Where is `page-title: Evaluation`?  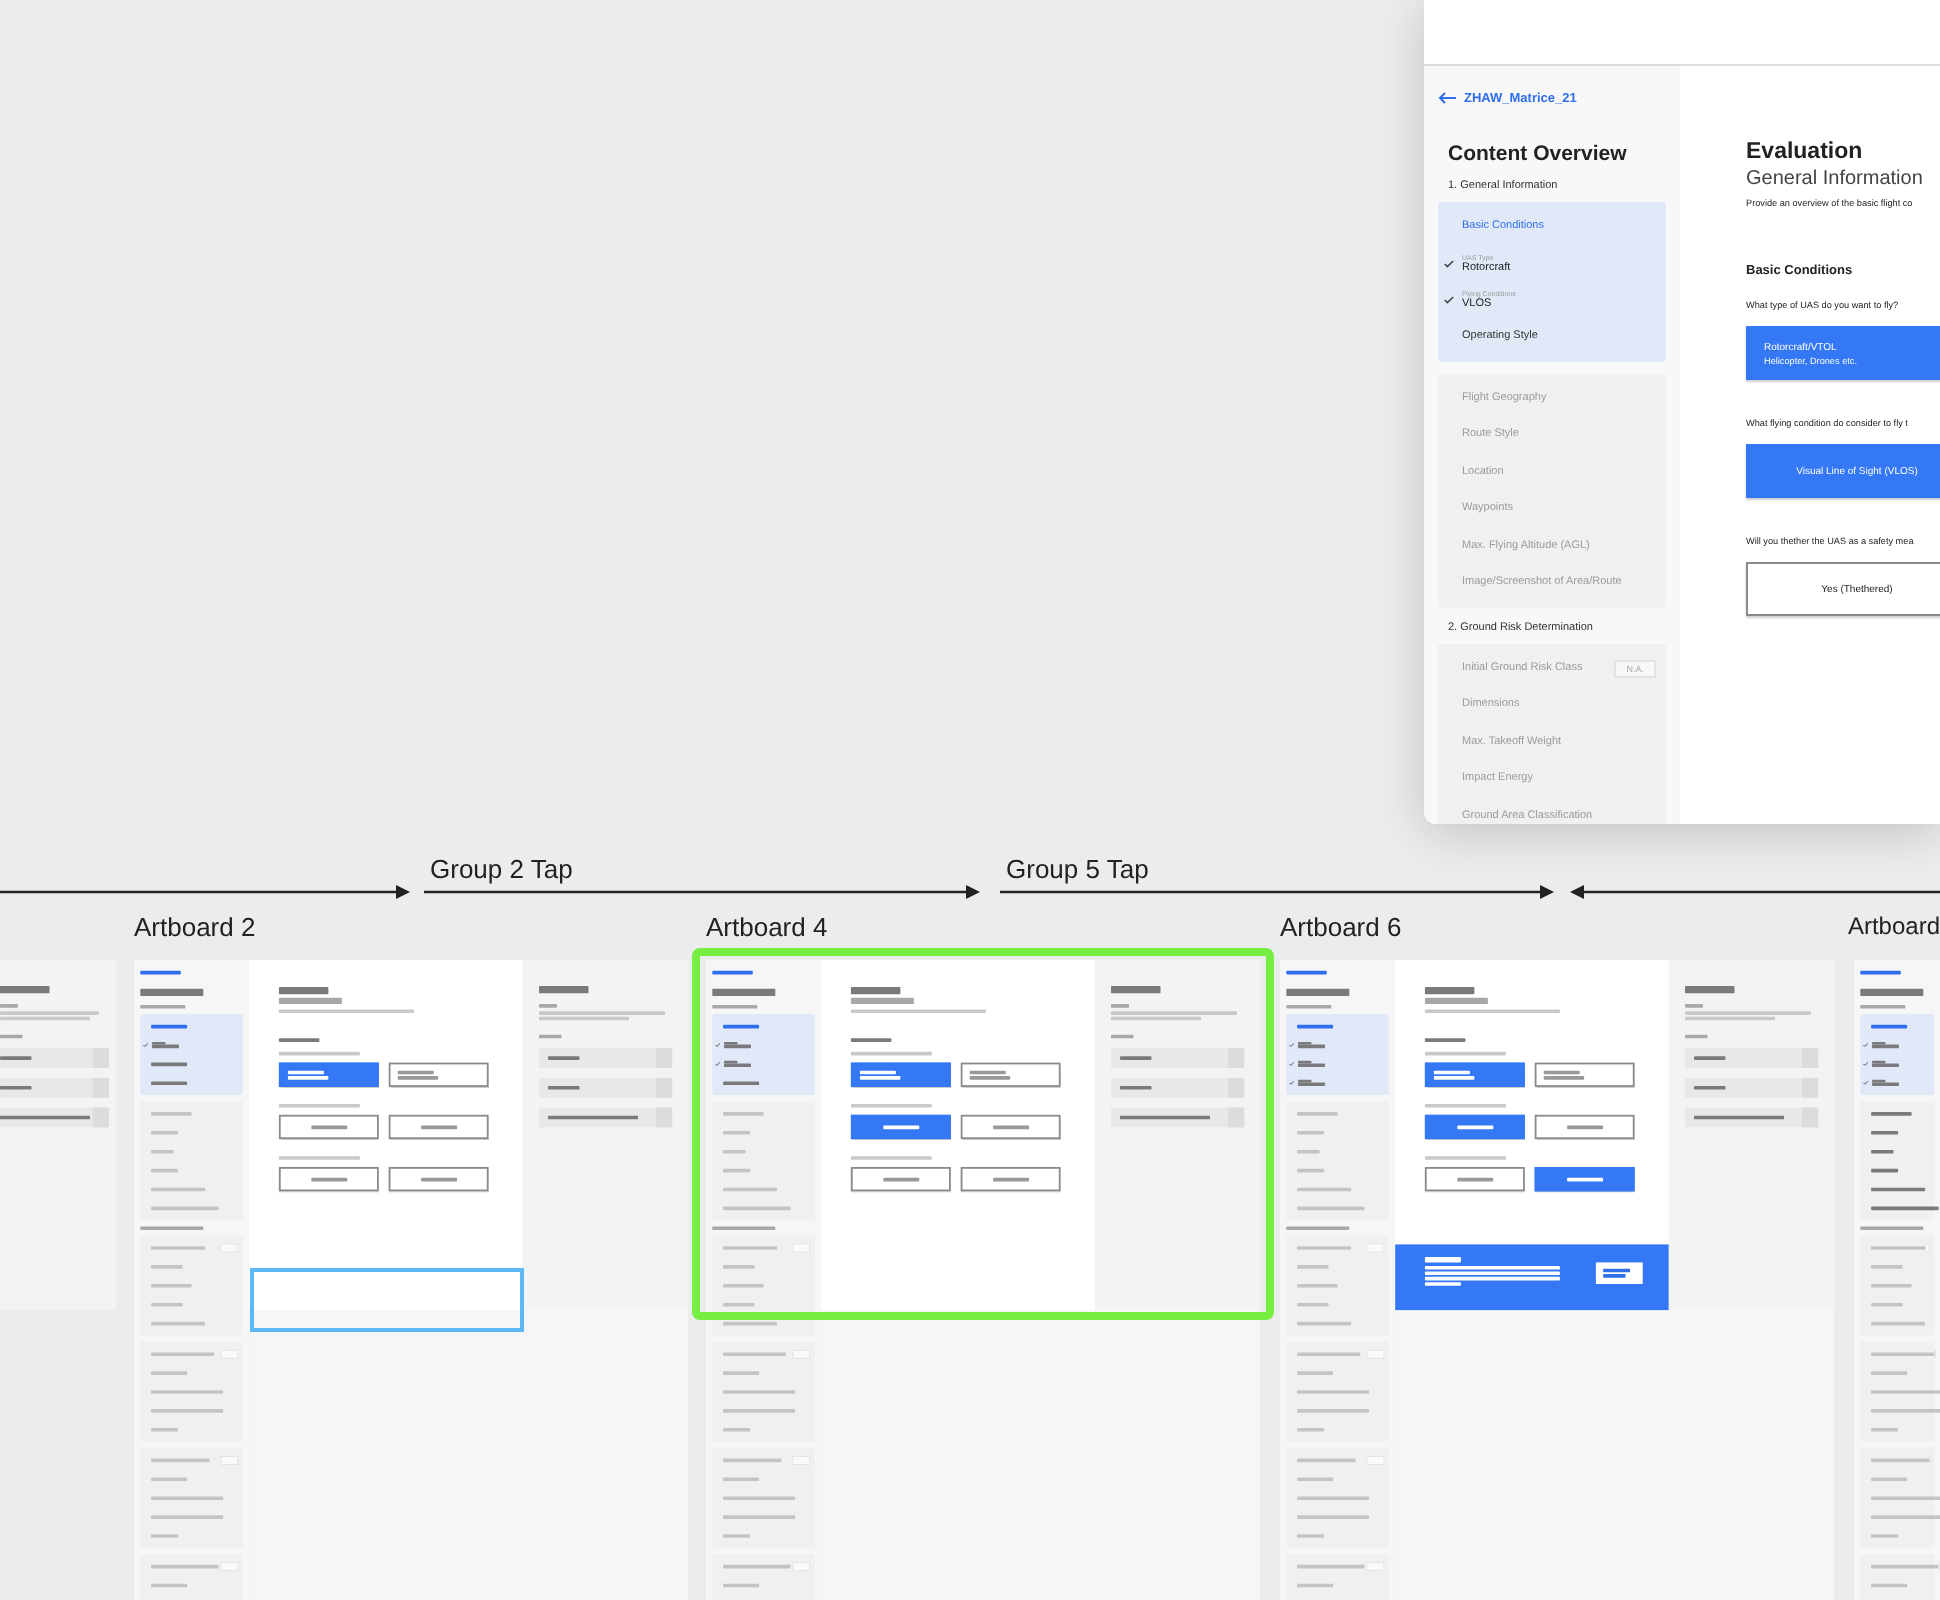 page-title: Evaluation is located at coordinates (1804, 152).